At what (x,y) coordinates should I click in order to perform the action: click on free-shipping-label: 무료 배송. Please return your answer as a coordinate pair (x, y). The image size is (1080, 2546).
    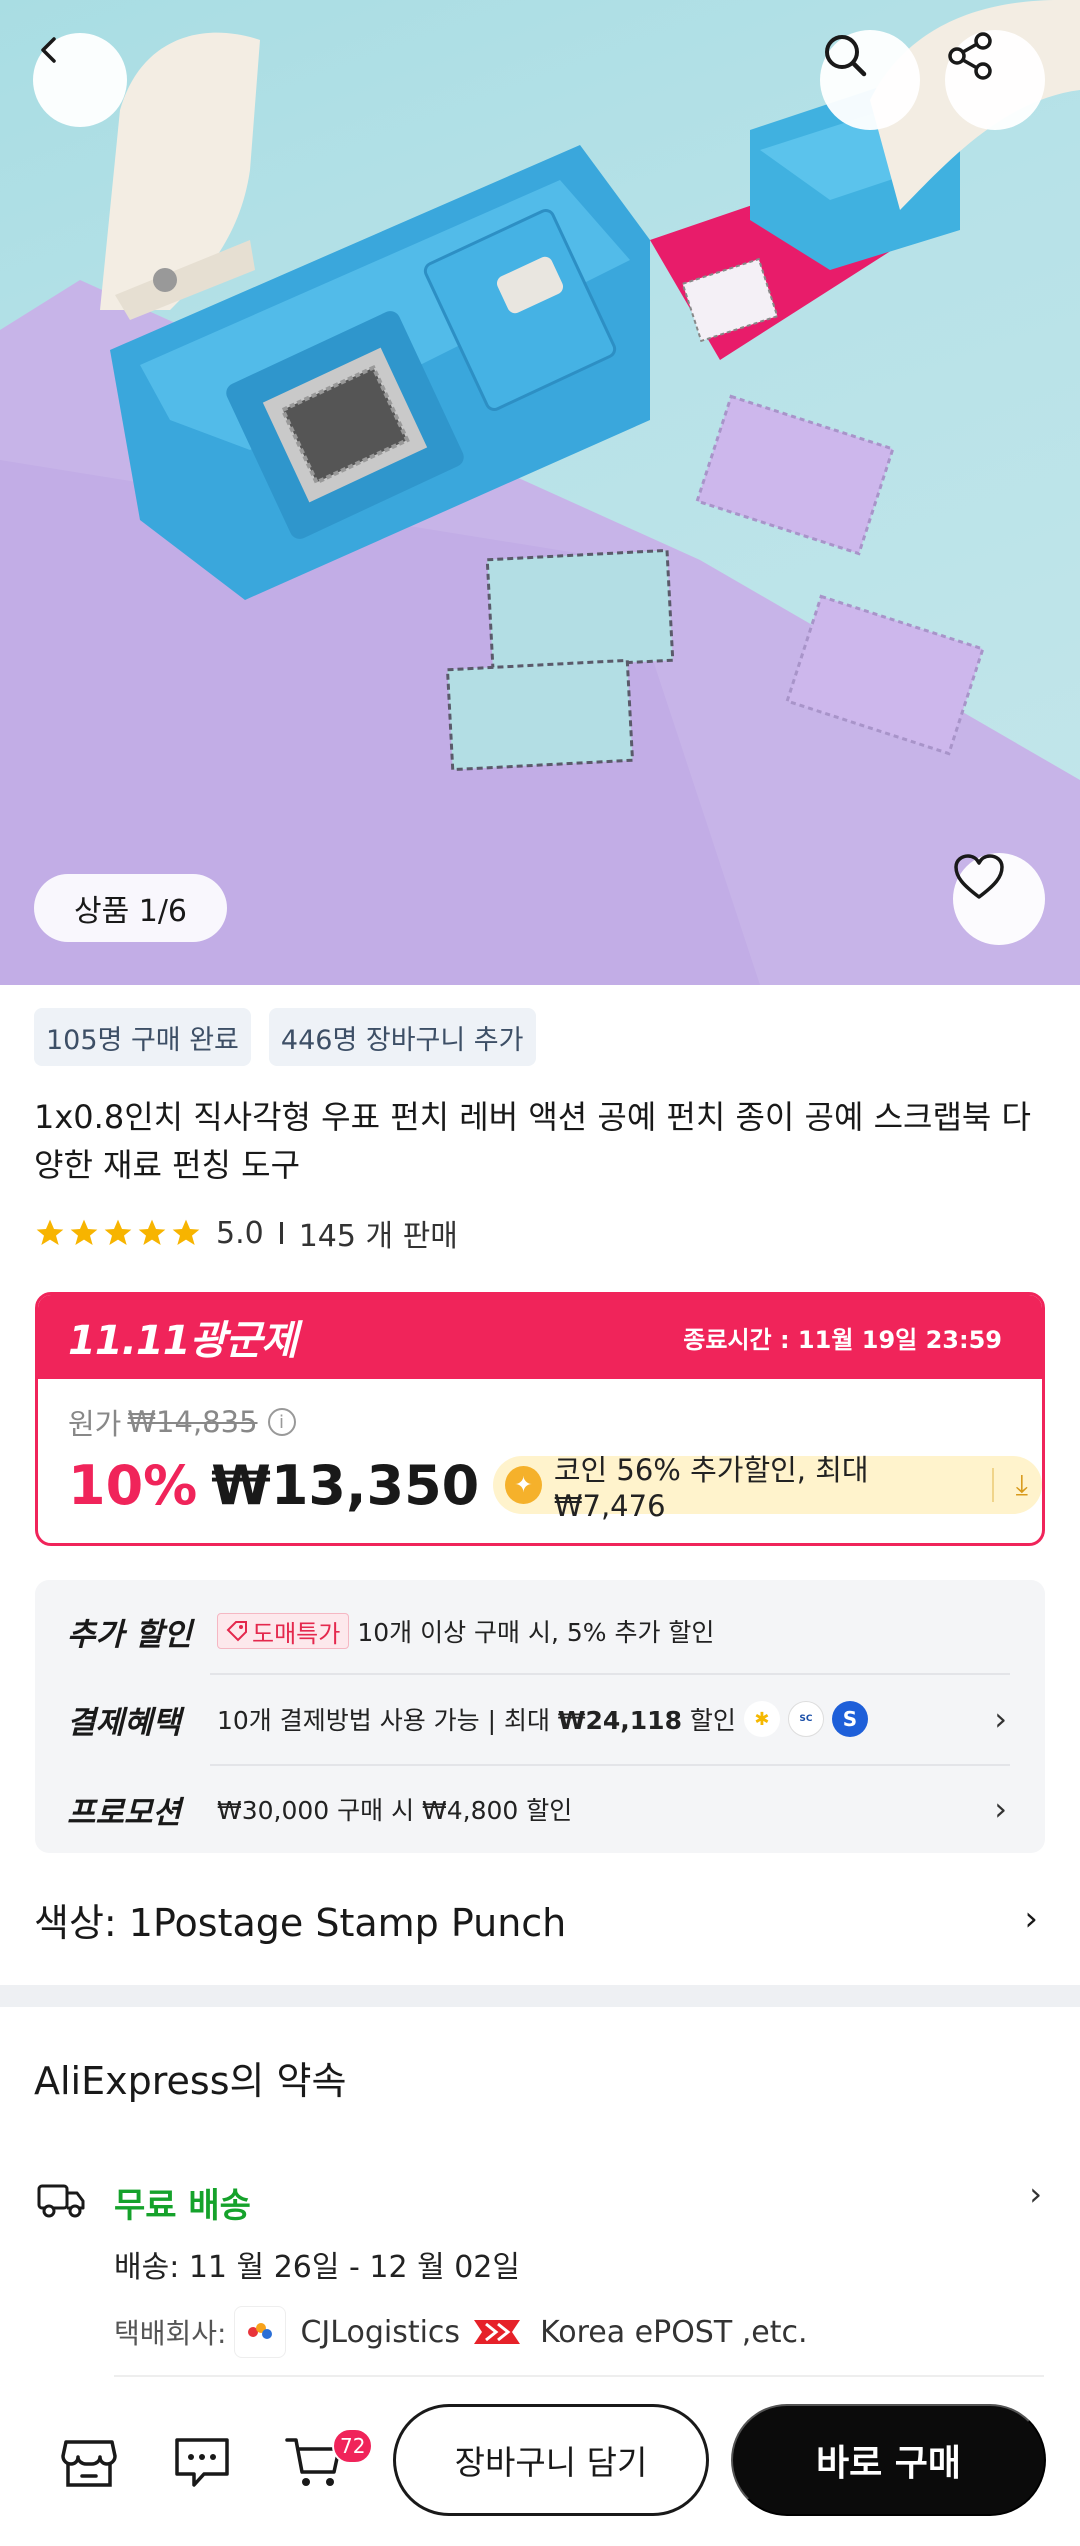
    Looking at the image, I should click on (182, 2202).